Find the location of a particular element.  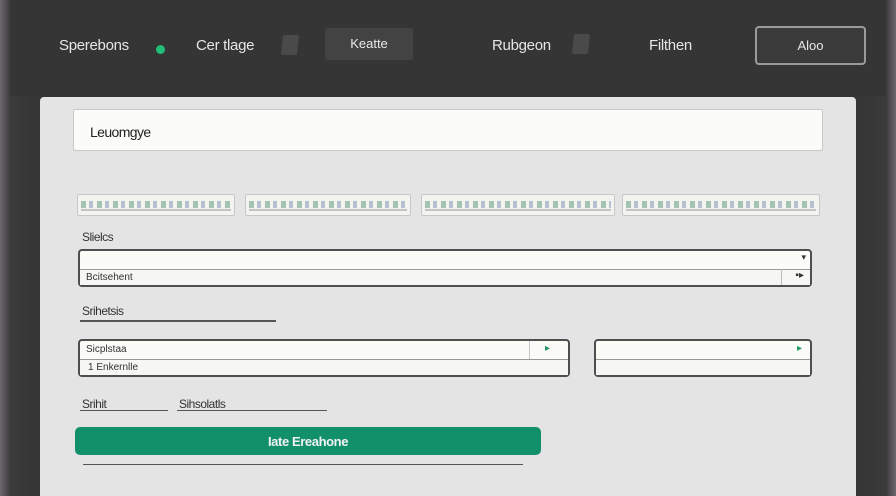

combo-right-option is located at coordinates (703, 367).